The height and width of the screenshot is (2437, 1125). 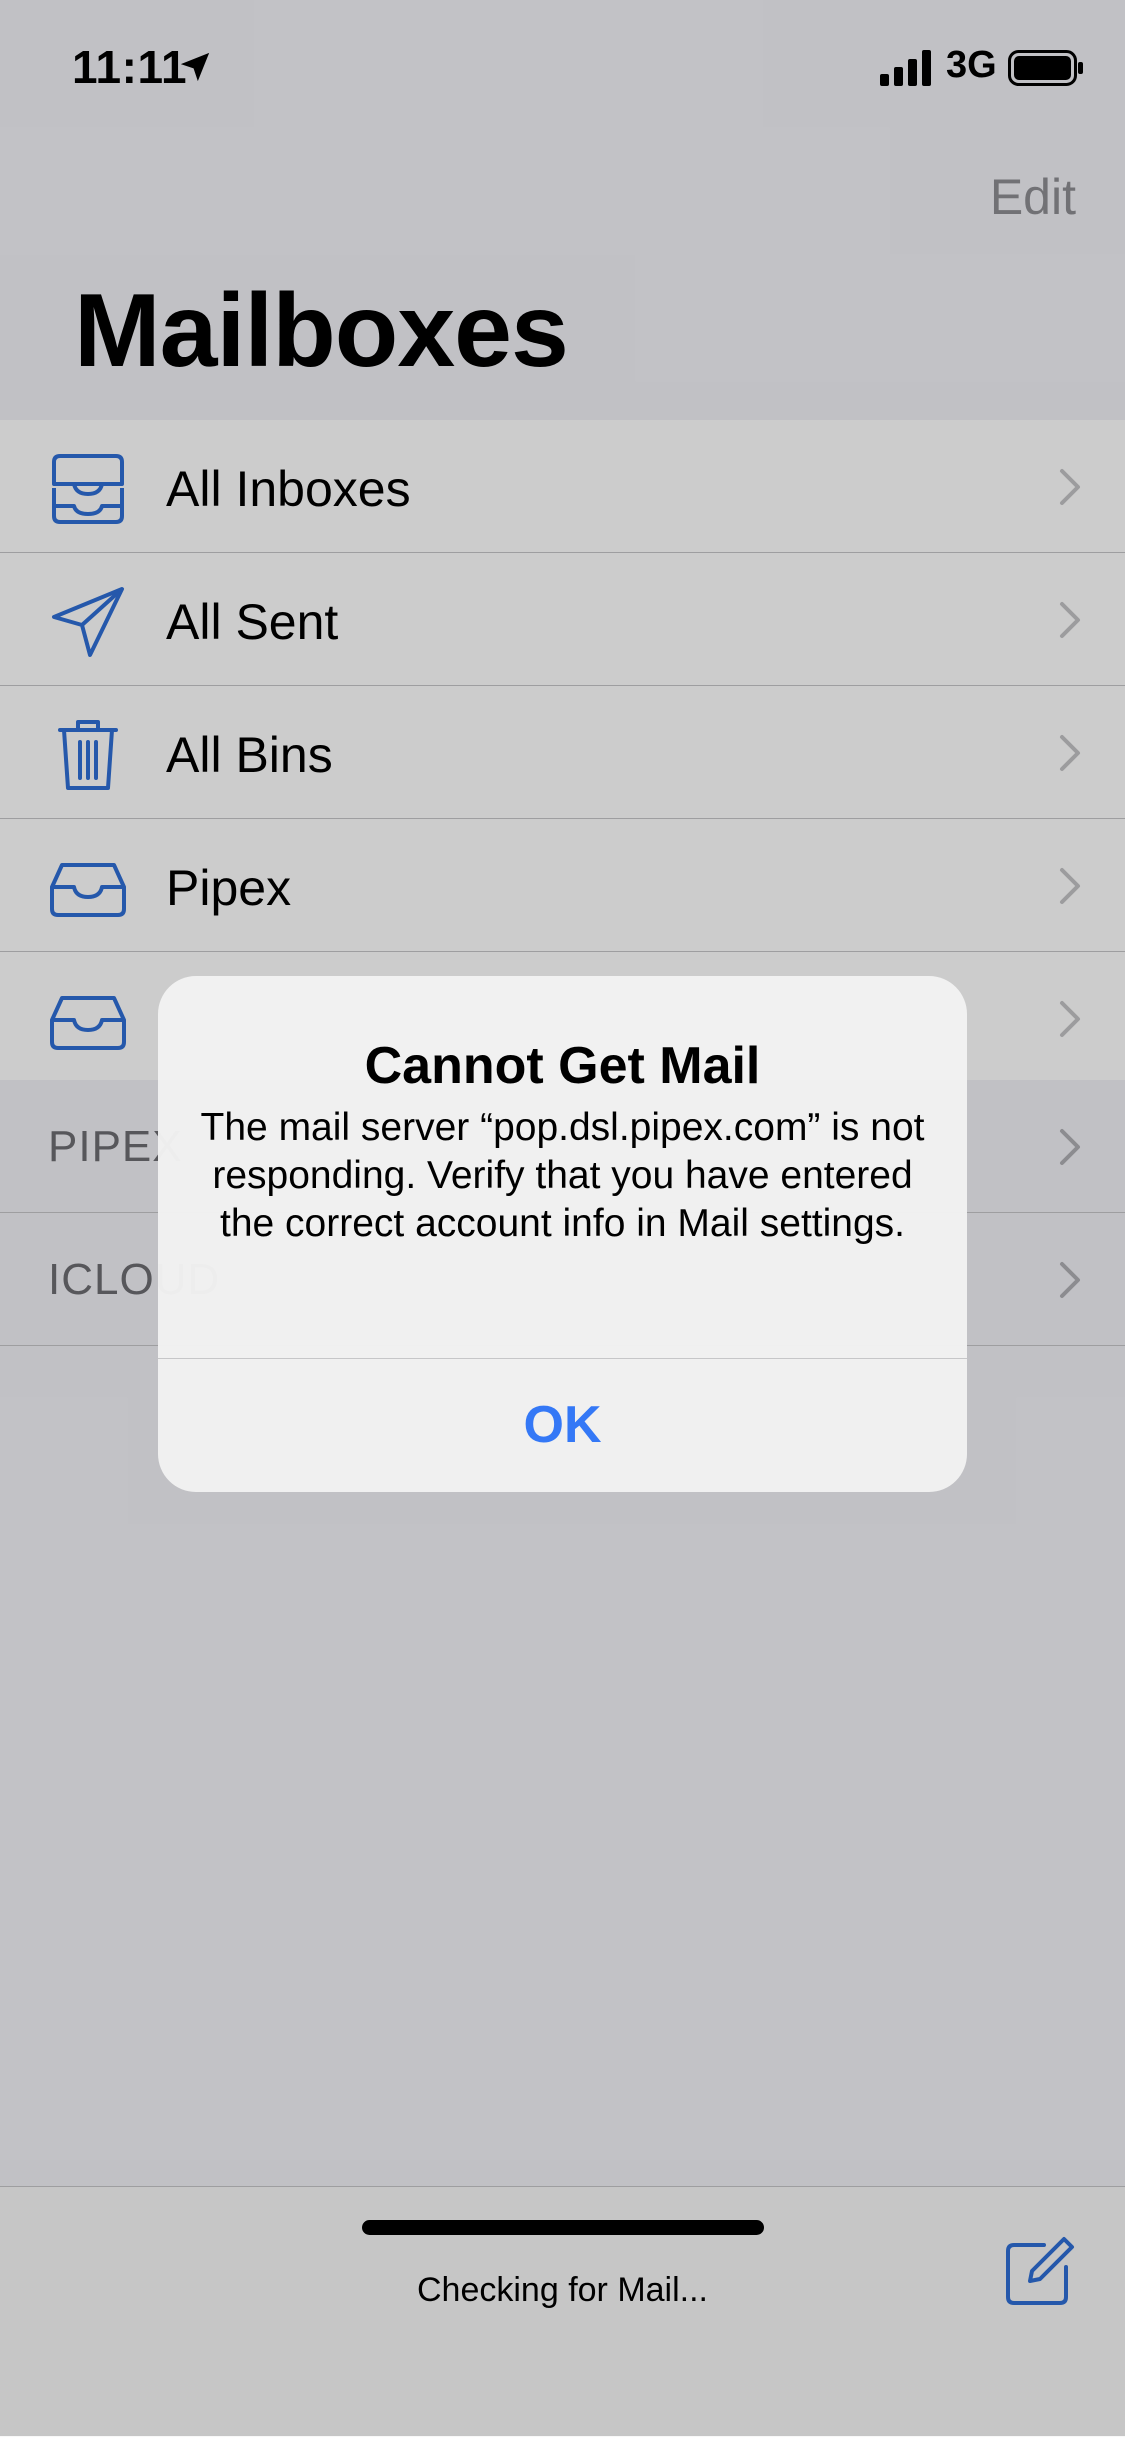 I want to click on alert-ok-button: OK, so click(x=562, y=1425).